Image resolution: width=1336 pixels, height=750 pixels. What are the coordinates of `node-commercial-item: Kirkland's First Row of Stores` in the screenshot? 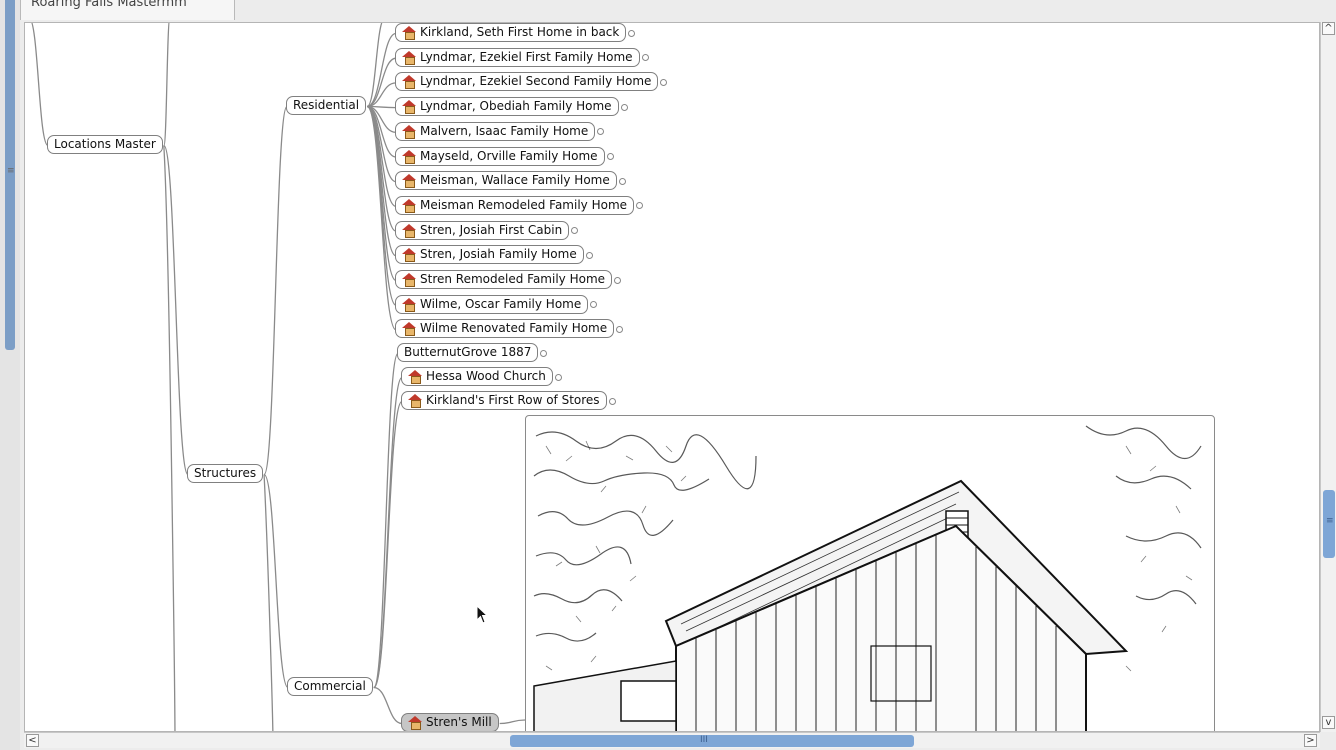 It's located at (504, 400).